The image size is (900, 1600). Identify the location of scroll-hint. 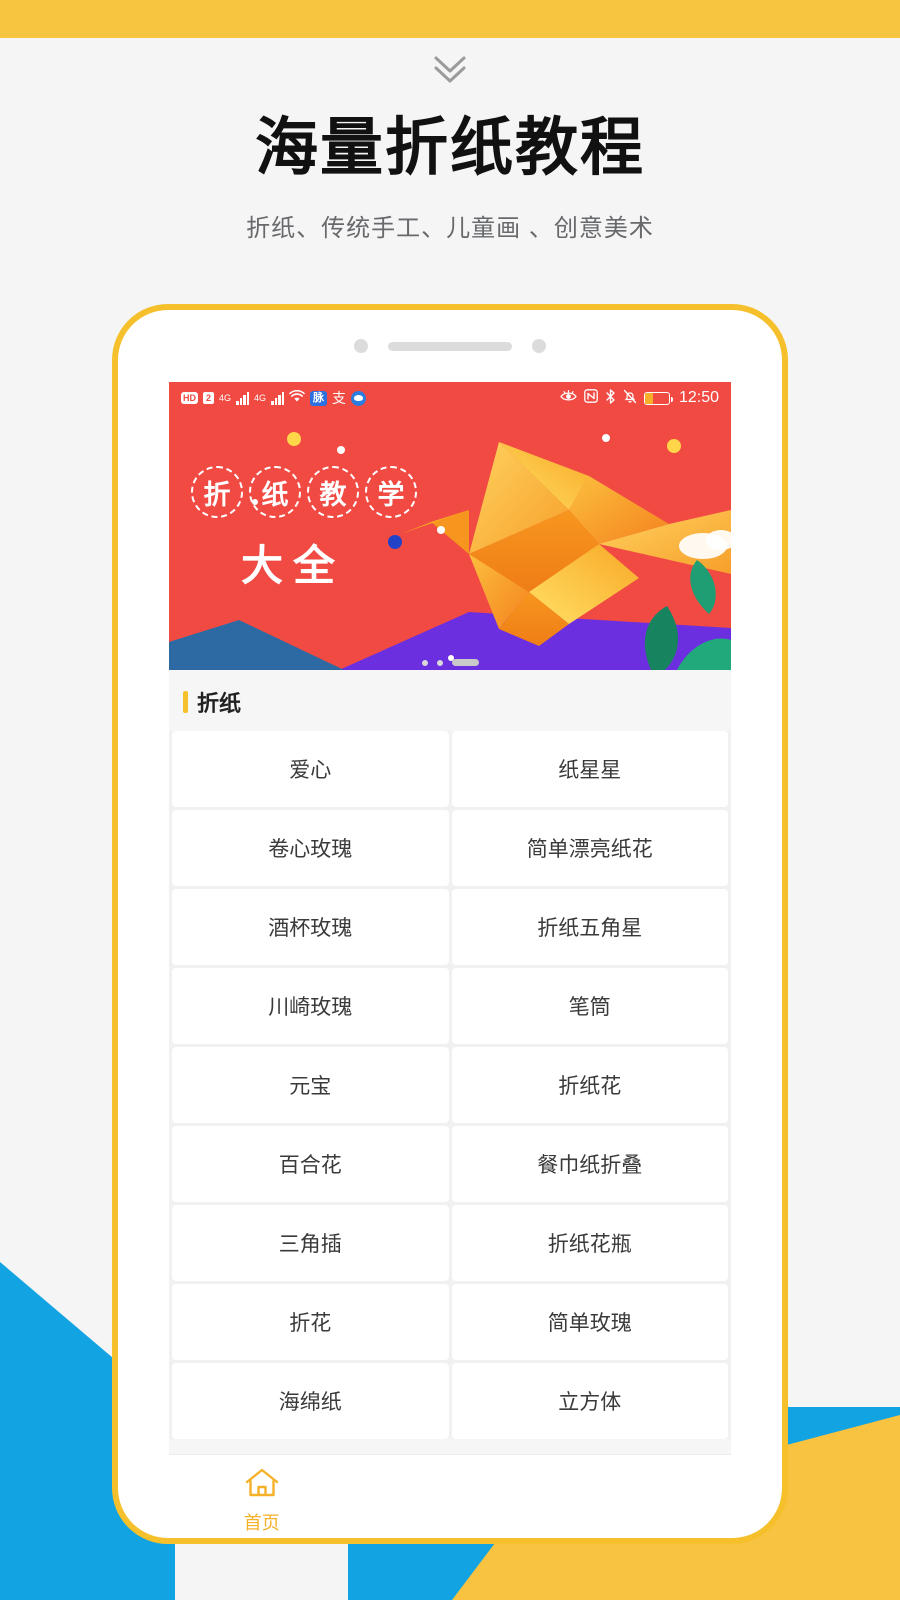
(450, 69).